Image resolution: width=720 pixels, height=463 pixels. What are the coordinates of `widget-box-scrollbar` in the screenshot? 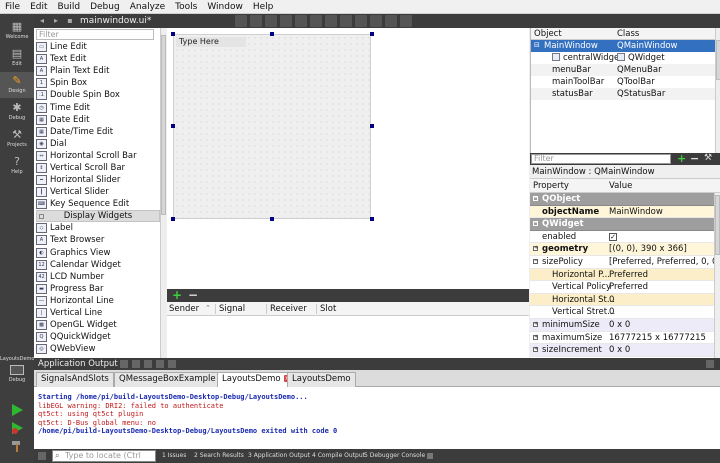 It's located at (163, 193).